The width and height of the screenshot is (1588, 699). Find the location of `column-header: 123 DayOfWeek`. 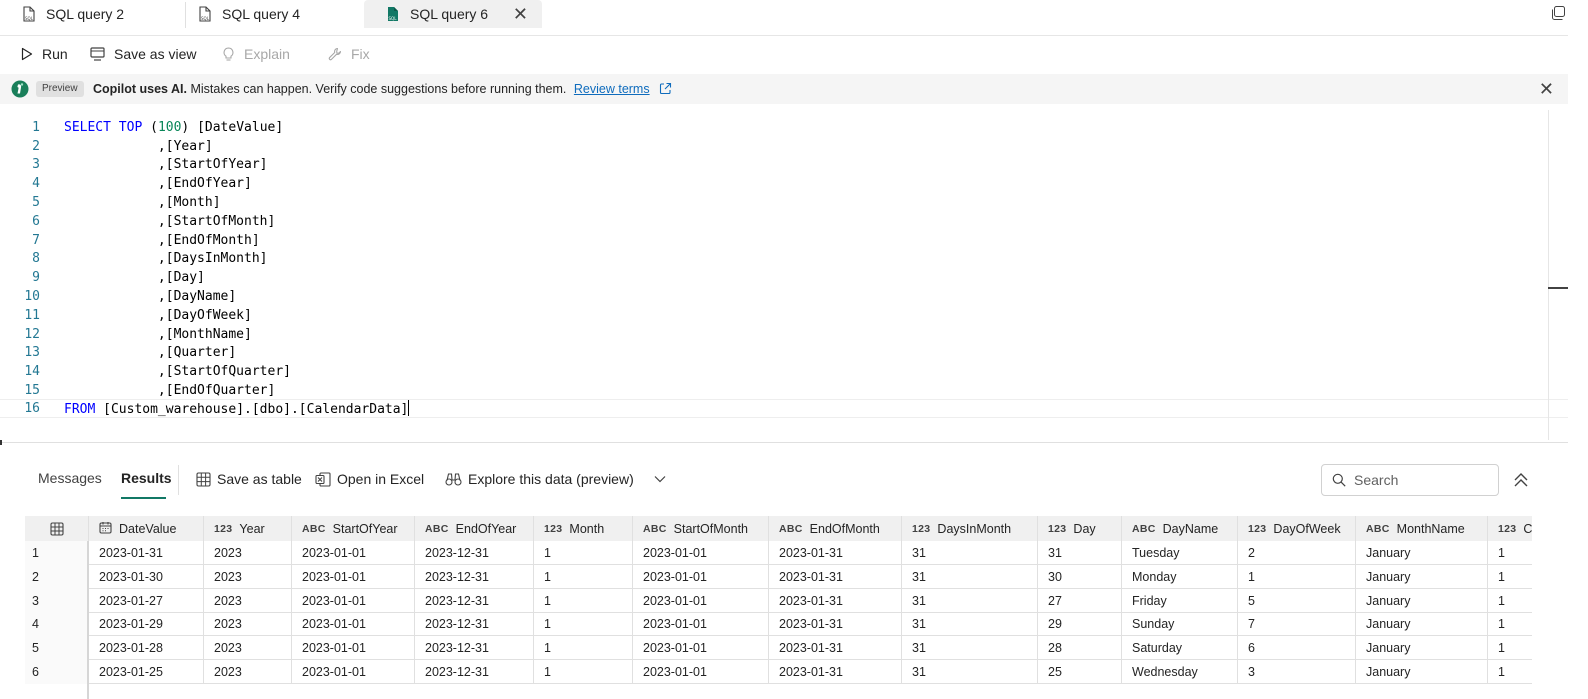

column-header: 123 DayOfWeek is located at coordinates (1297, 528).